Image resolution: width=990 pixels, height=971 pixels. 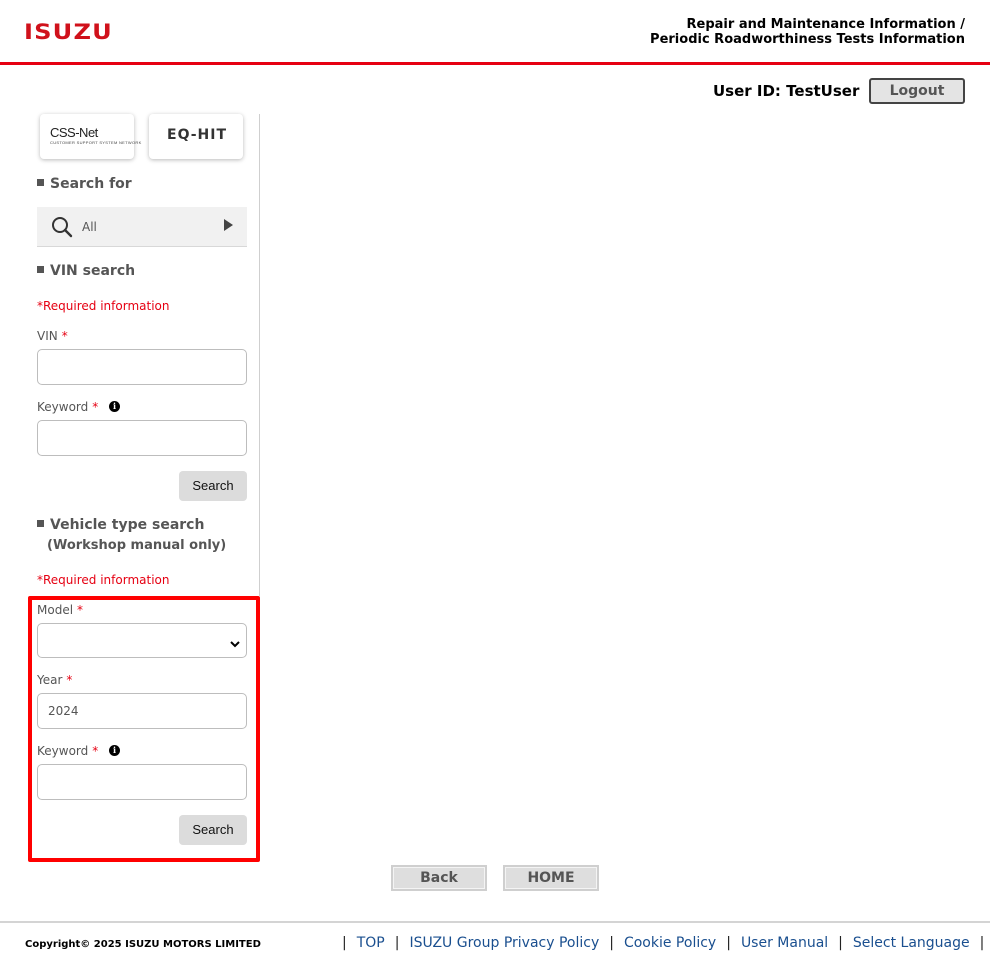 I want to click on vin-label-text: VIN, so click(x=47, y=336).